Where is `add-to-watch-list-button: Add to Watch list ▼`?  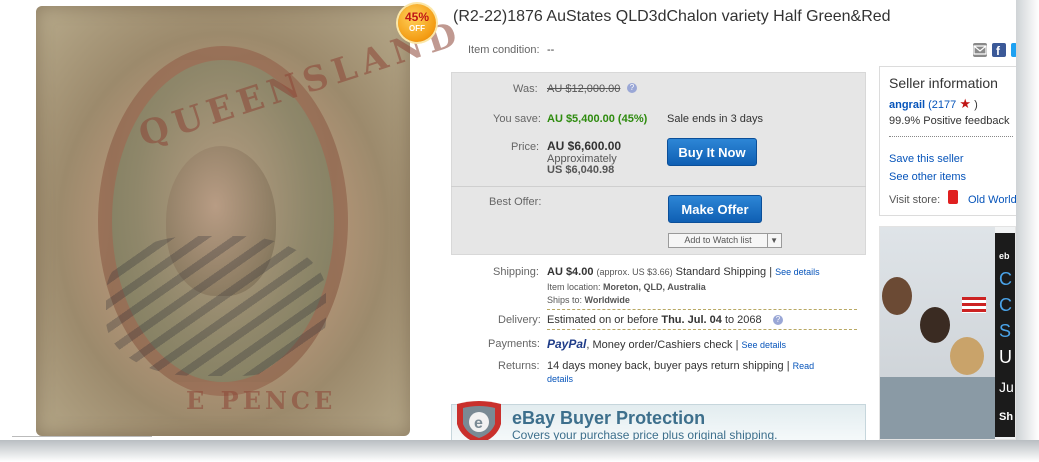 add-to-watch-list-button: Add to Watch list ▼ is located at coordinates (725, 240).